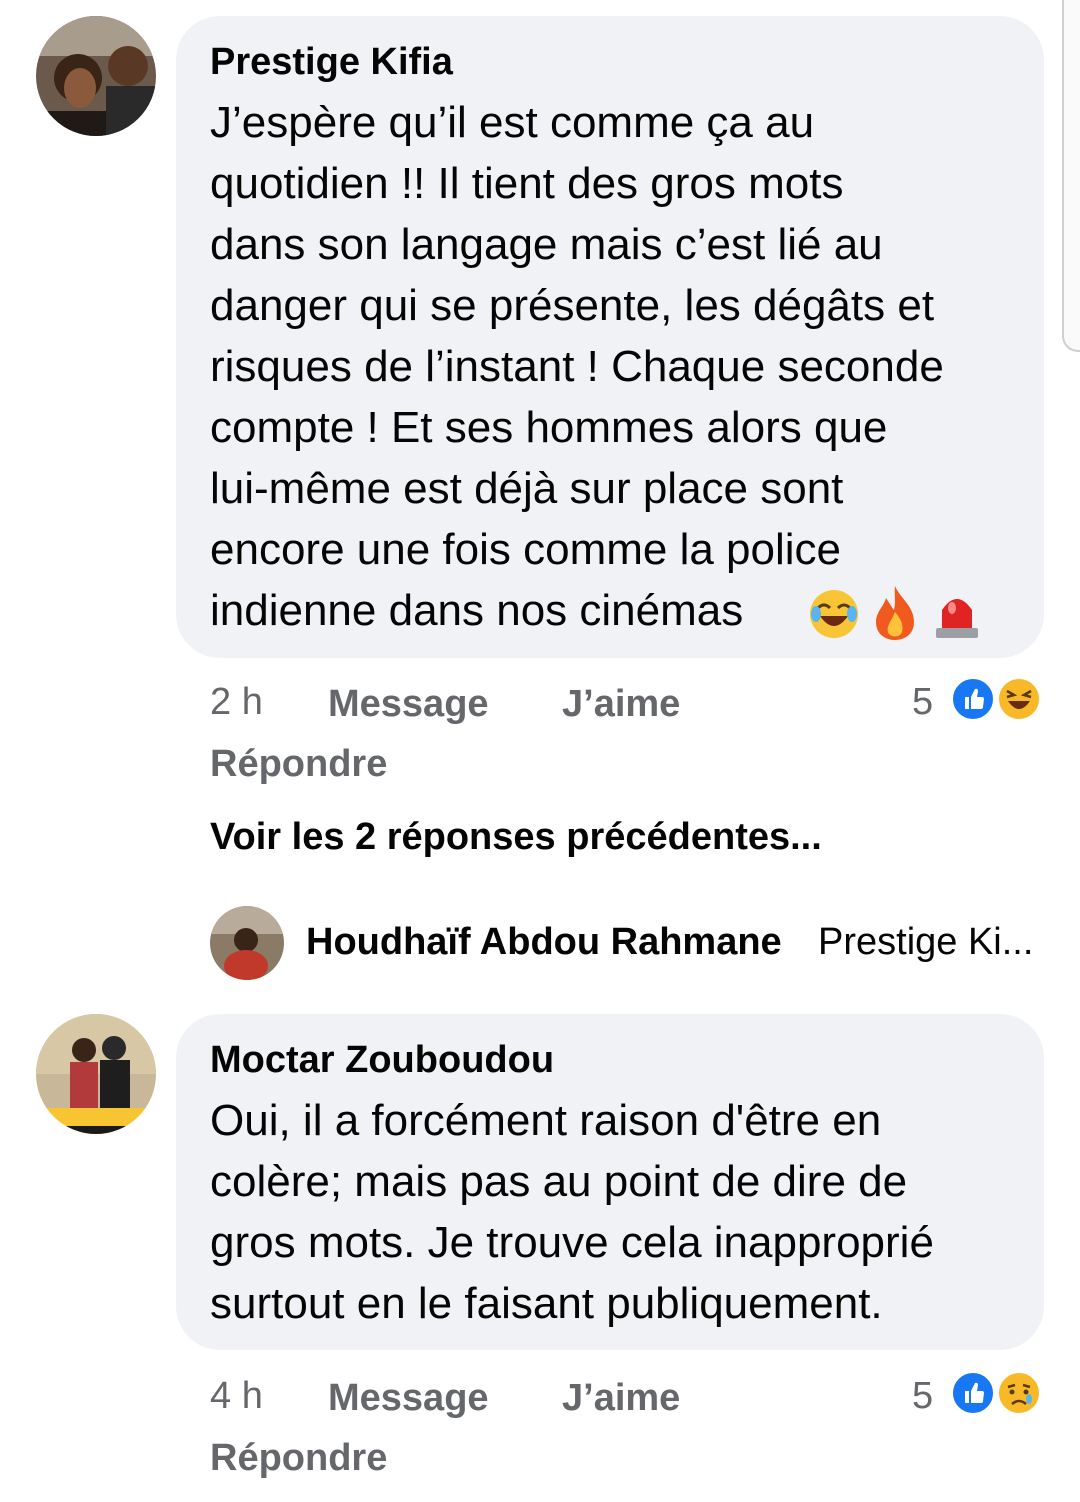 The image size is (1080, 1502). I want to click on comment-text-line: dans son langage mais c’est lié au, so click(546, 244).